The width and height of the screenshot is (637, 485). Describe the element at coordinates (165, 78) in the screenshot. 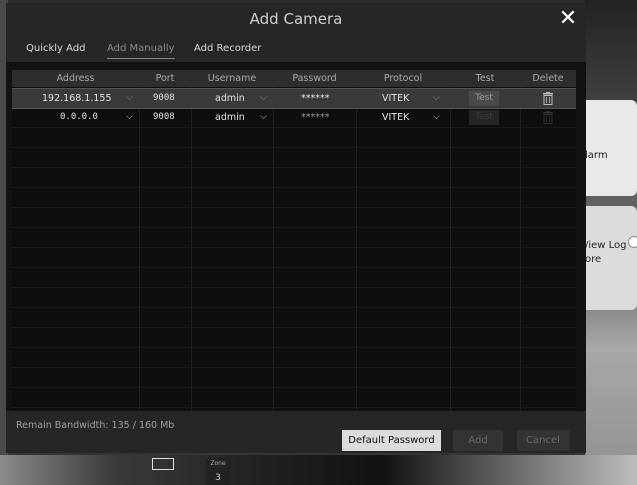

I see `column-header-port: Port` at that location.